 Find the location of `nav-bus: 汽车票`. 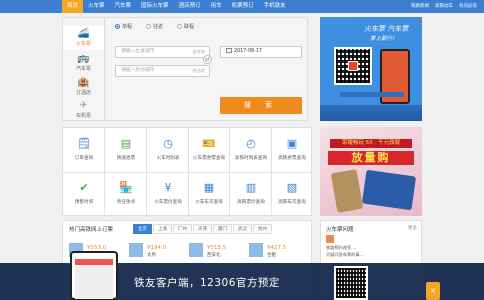

nav-bus: 汽车票 is located at coordinates (123, 6).